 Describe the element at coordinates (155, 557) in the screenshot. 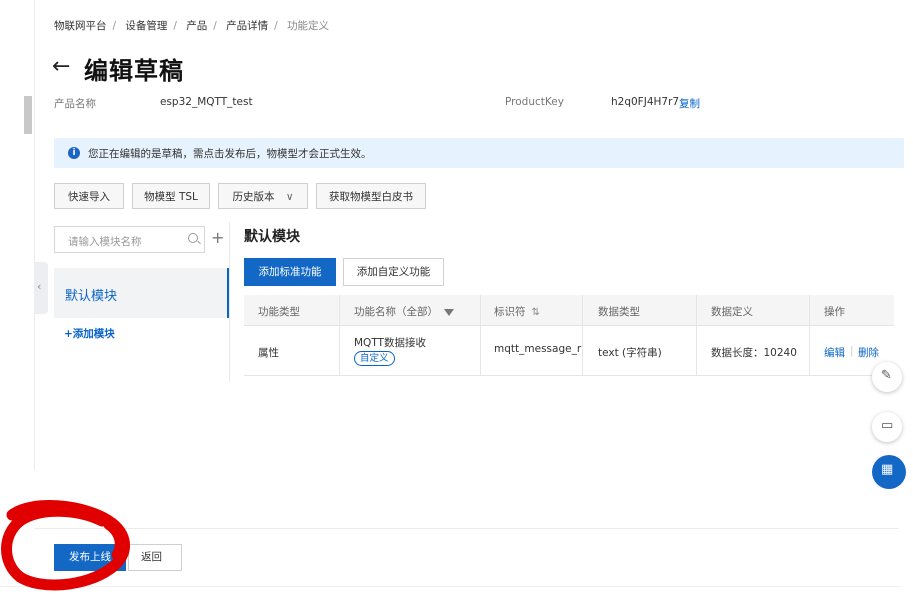

I see `back-button: 返回` at that location.